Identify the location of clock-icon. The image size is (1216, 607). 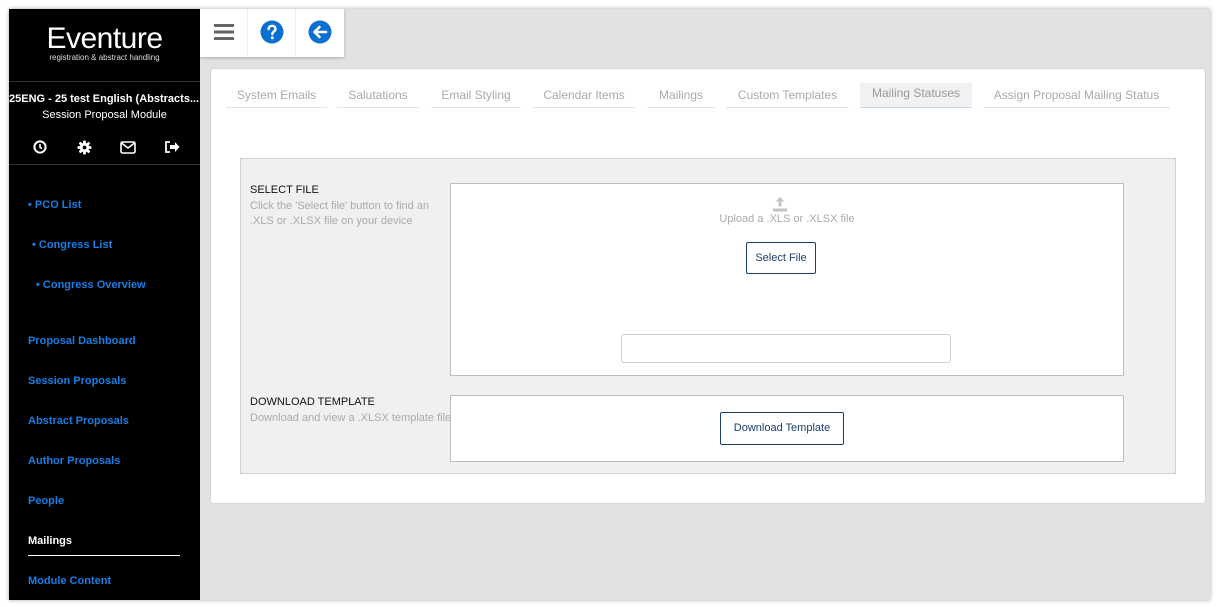
(40, 147).